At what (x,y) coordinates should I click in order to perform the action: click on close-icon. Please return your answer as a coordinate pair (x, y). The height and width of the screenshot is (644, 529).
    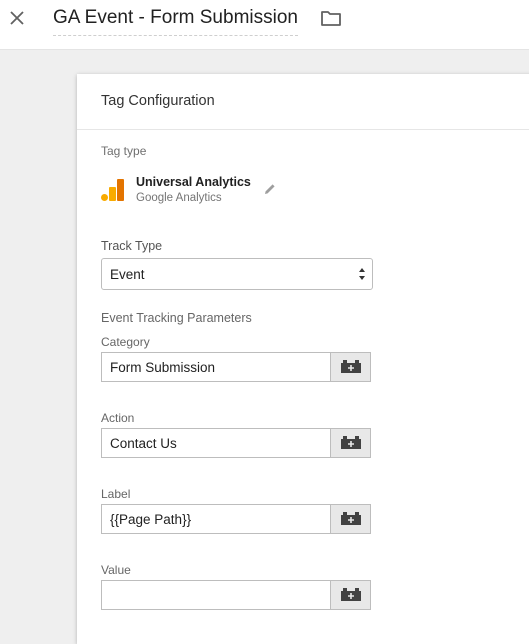
    Looking at the image, I should click on (17, 18).